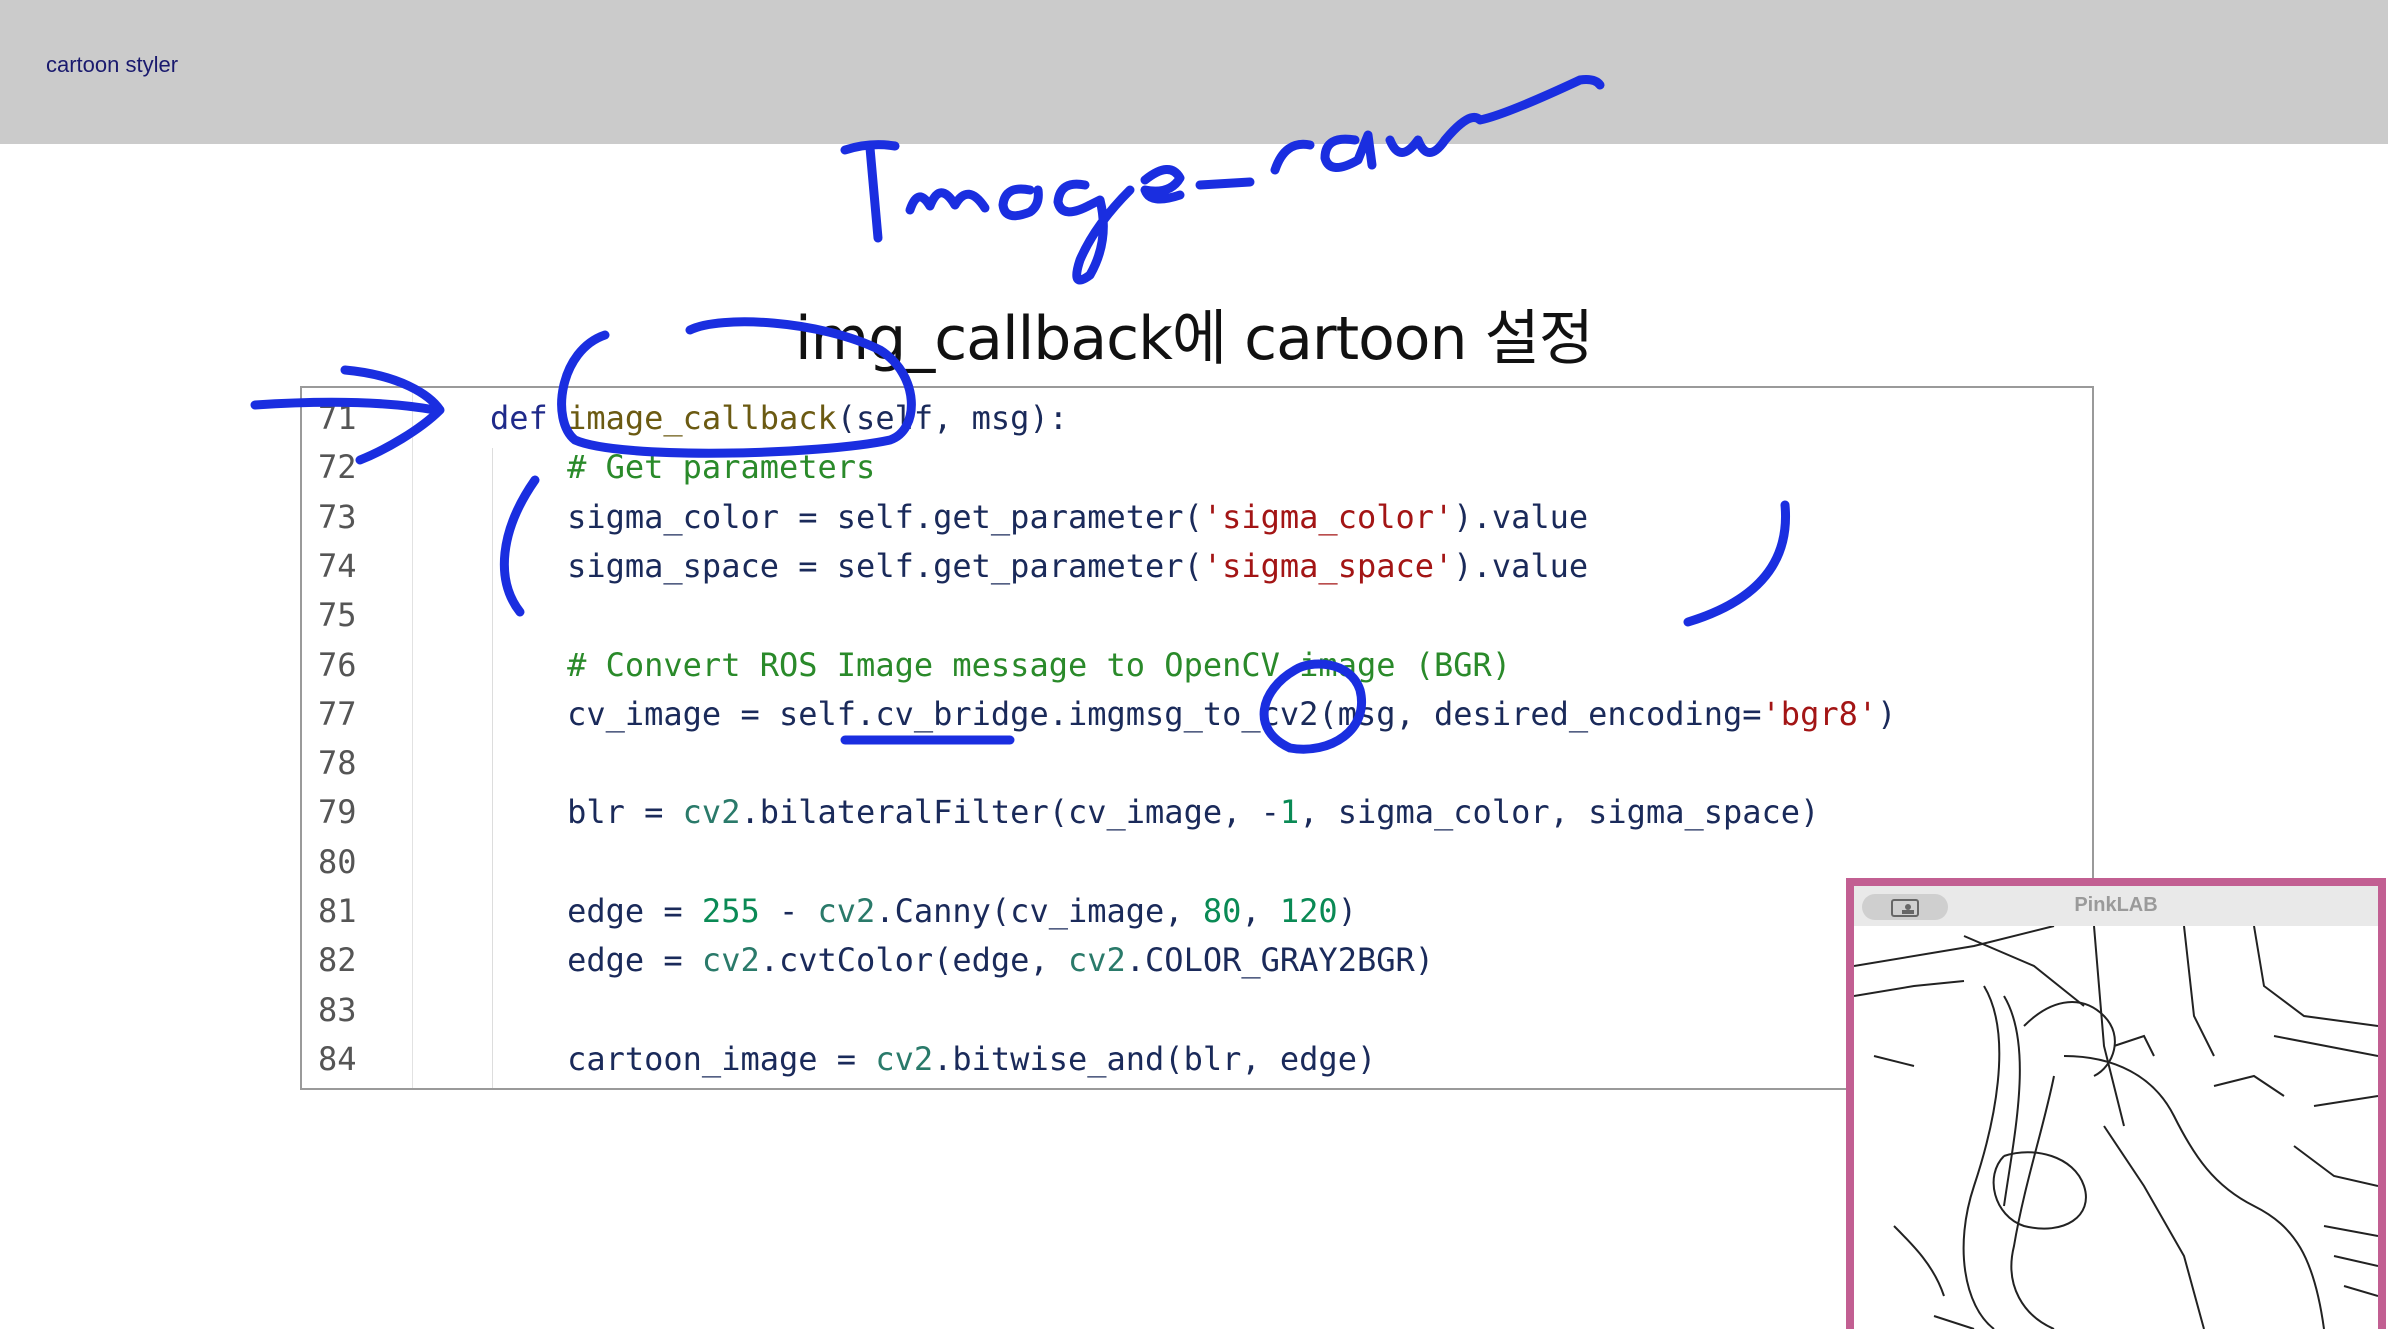 The image size is (2388, 1329). What do you see at coordinates (337, 516) in the screenshot?
I see `line-number: 73` at bounding box center [337, 516].